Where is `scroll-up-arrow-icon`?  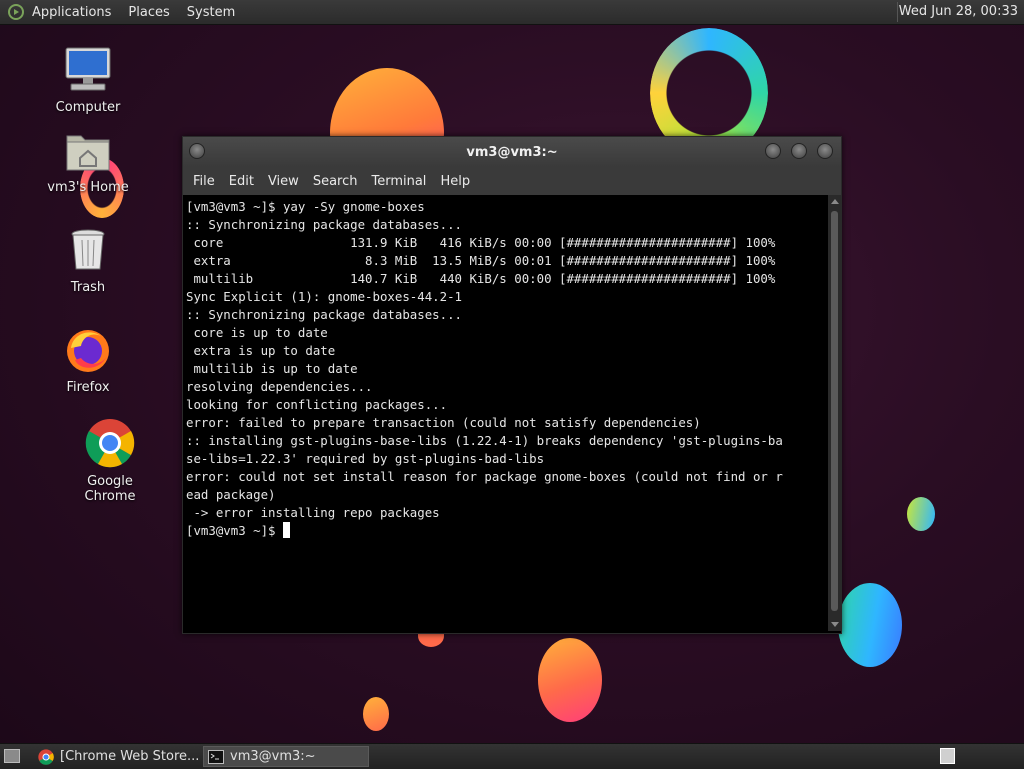
scroll-up-arrow-icon is located at coordinates (835, 201).